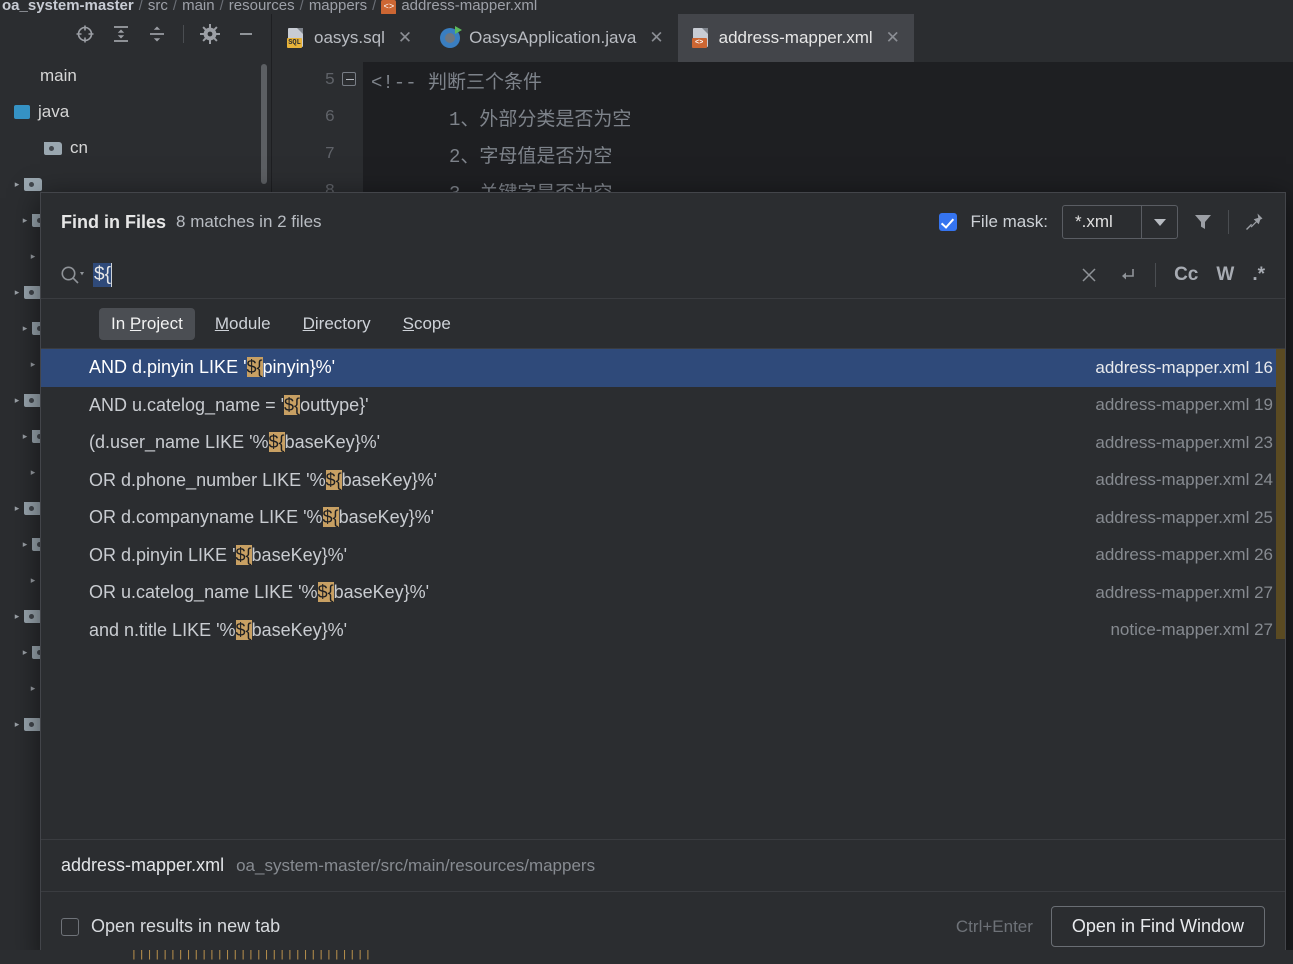 Image resolution: width=1293 pixels, height=964 pixels. What do you see at coordinates (1184, 555) in the screenshot?
I see `result-file-location: address-mapper.xml 26` at bounding box center [1184, 555].